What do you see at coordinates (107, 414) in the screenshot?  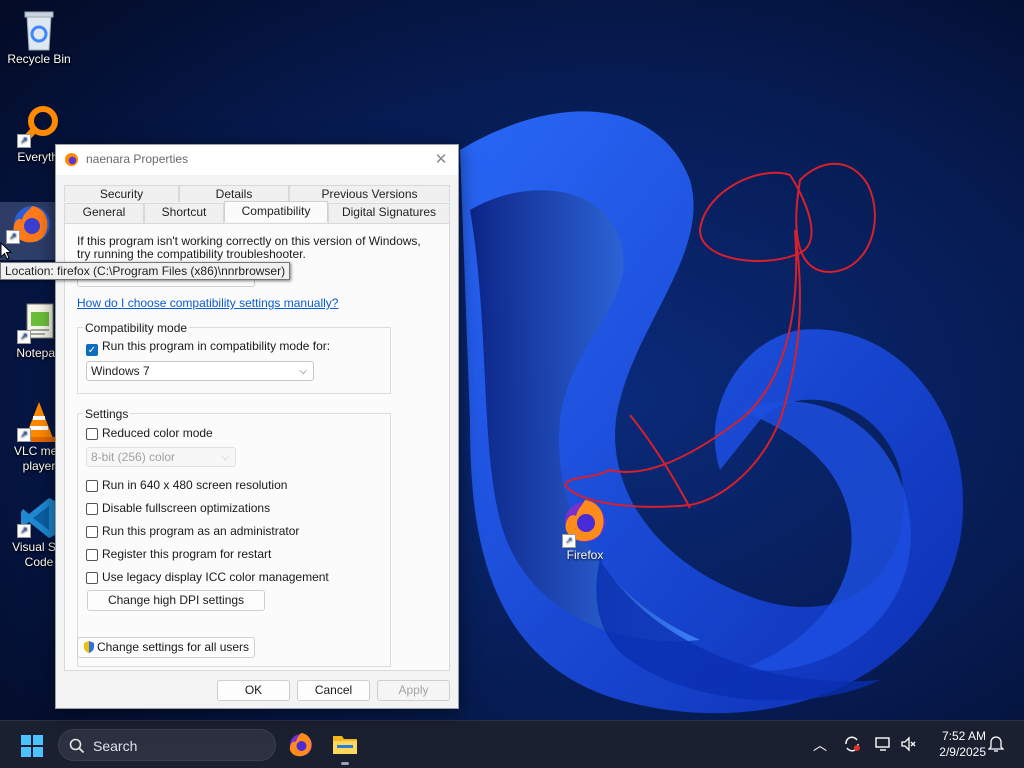 I see `settings-label: Settings` at bounding box center [107, 414].